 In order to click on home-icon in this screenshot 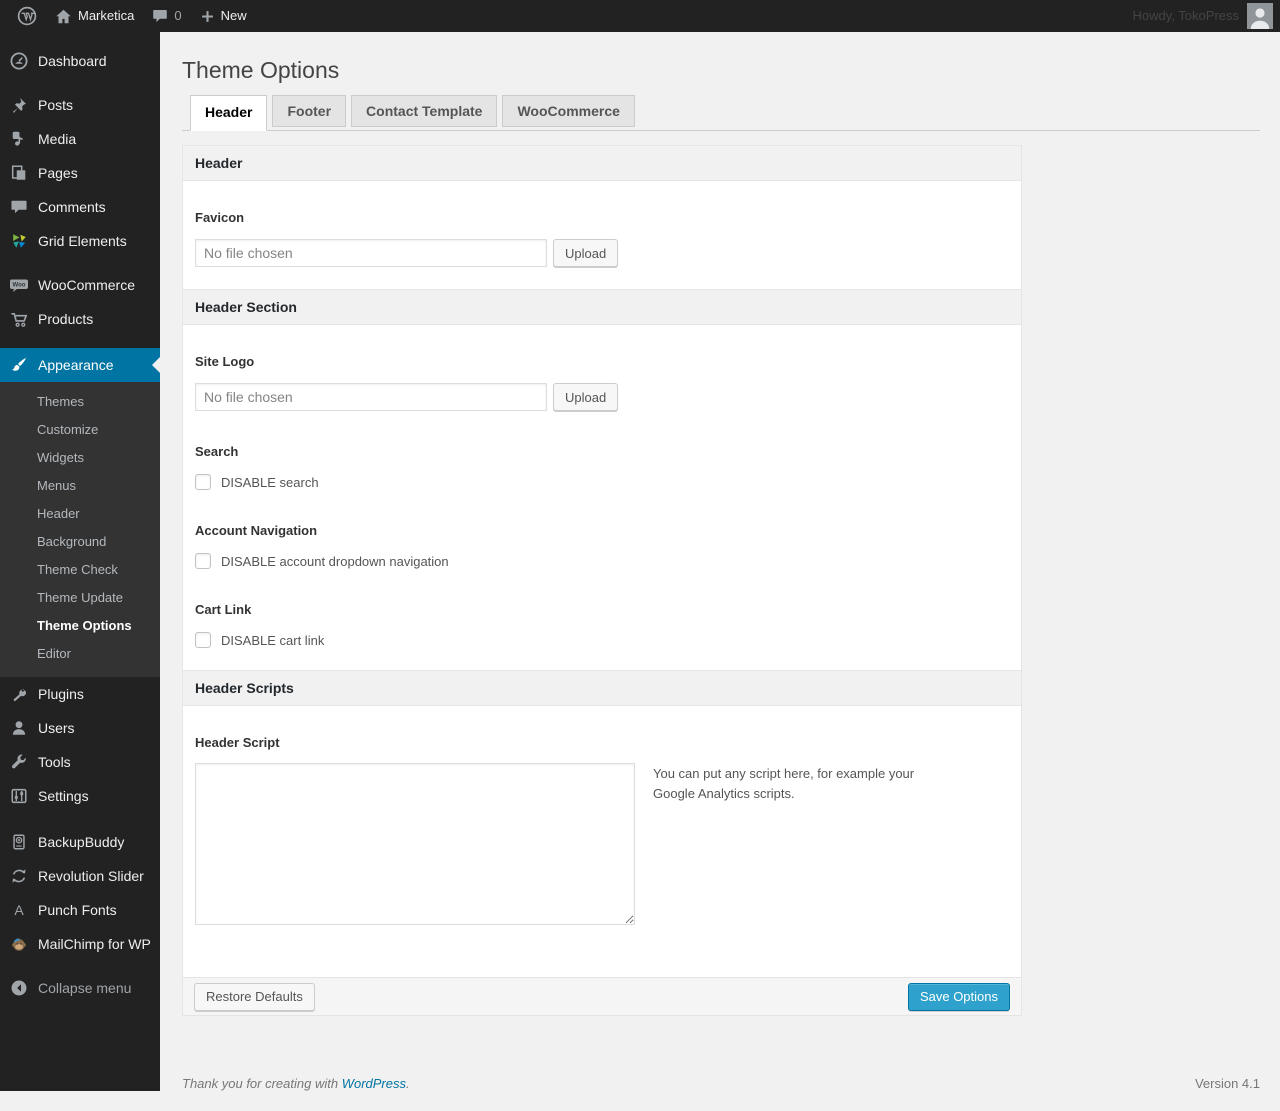, I will do `click(63, 16)`.